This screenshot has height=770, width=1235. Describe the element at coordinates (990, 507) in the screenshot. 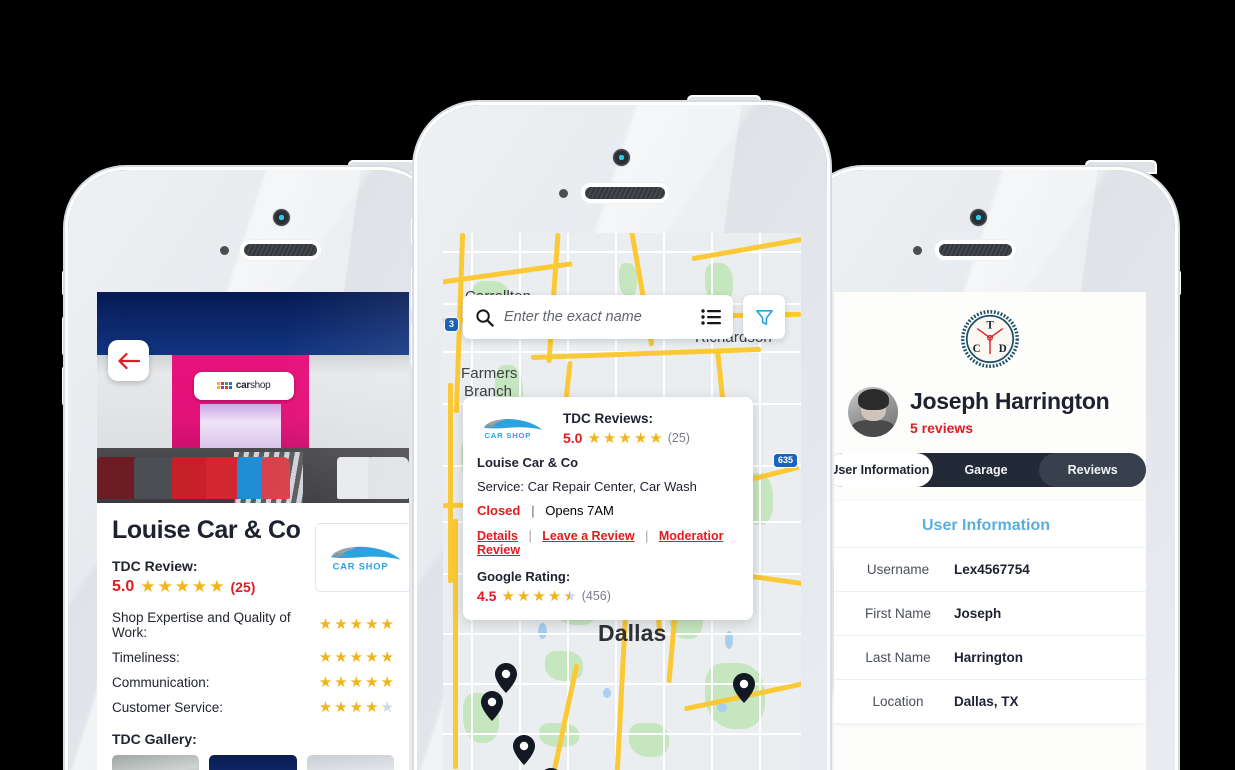

I see `profile-header: T C D Joseph Harrington 5 reviews` at that location.